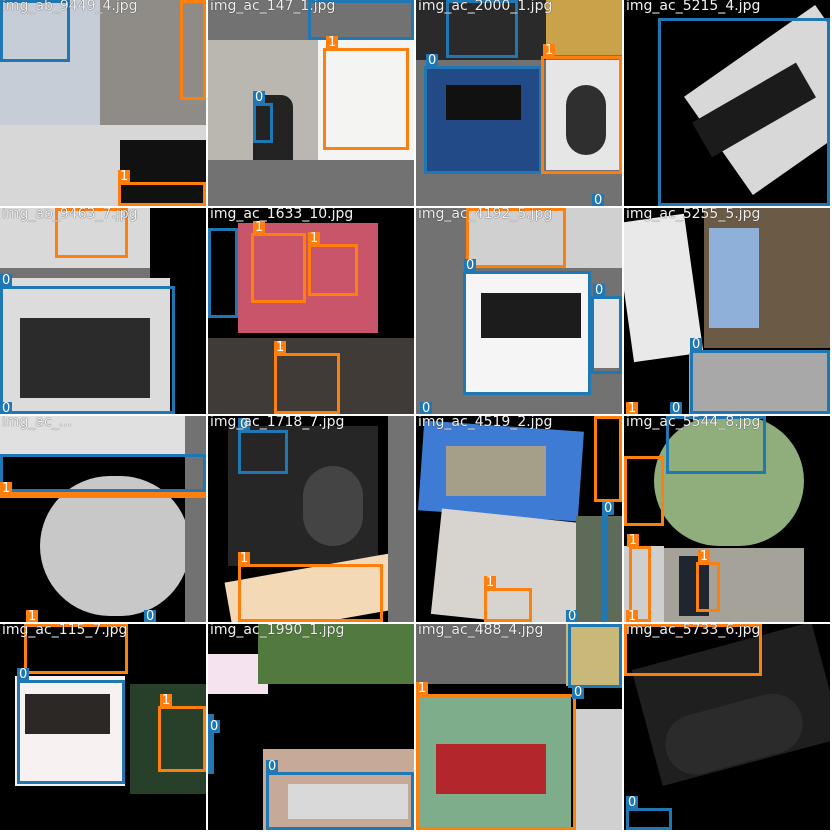  I want to click on tile-4: img_ac_5215_4.jpg, so click(727, 103).